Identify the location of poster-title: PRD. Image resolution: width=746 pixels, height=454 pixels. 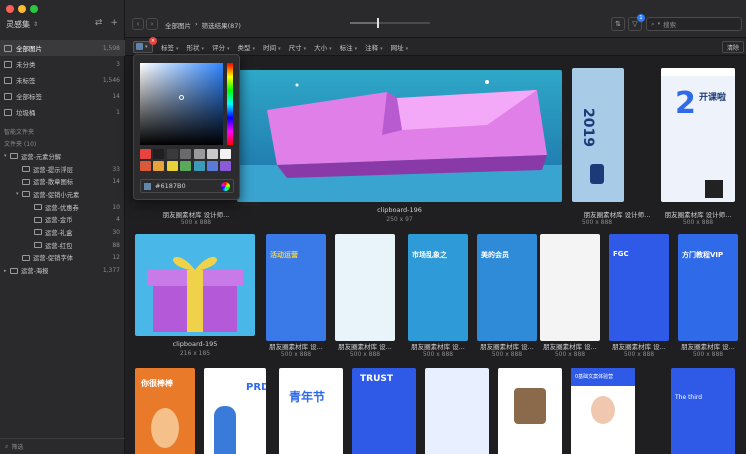
(256, 387).